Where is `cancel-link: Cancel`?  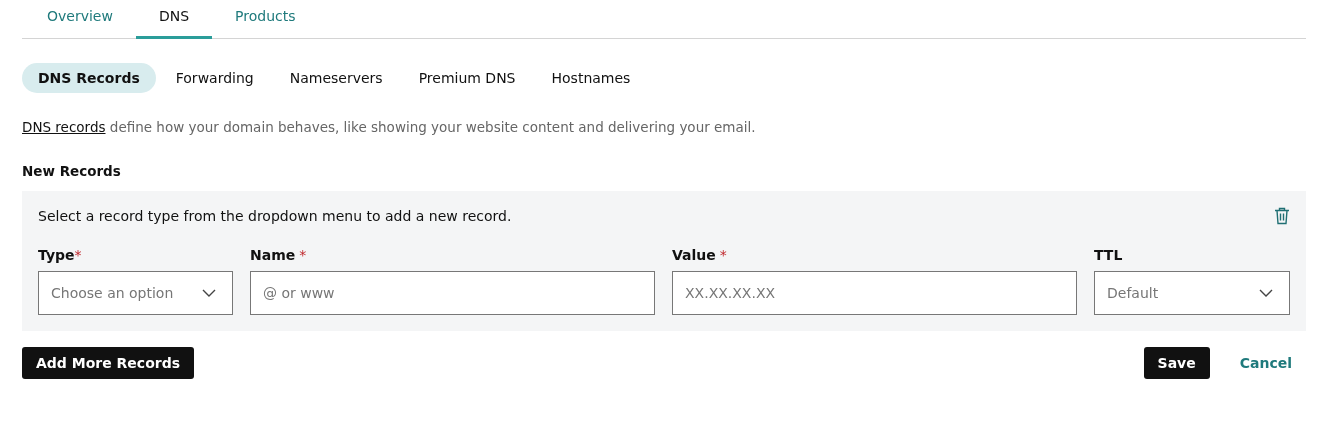 cancel-link: Cancel is located at coordinates (1272, 363).